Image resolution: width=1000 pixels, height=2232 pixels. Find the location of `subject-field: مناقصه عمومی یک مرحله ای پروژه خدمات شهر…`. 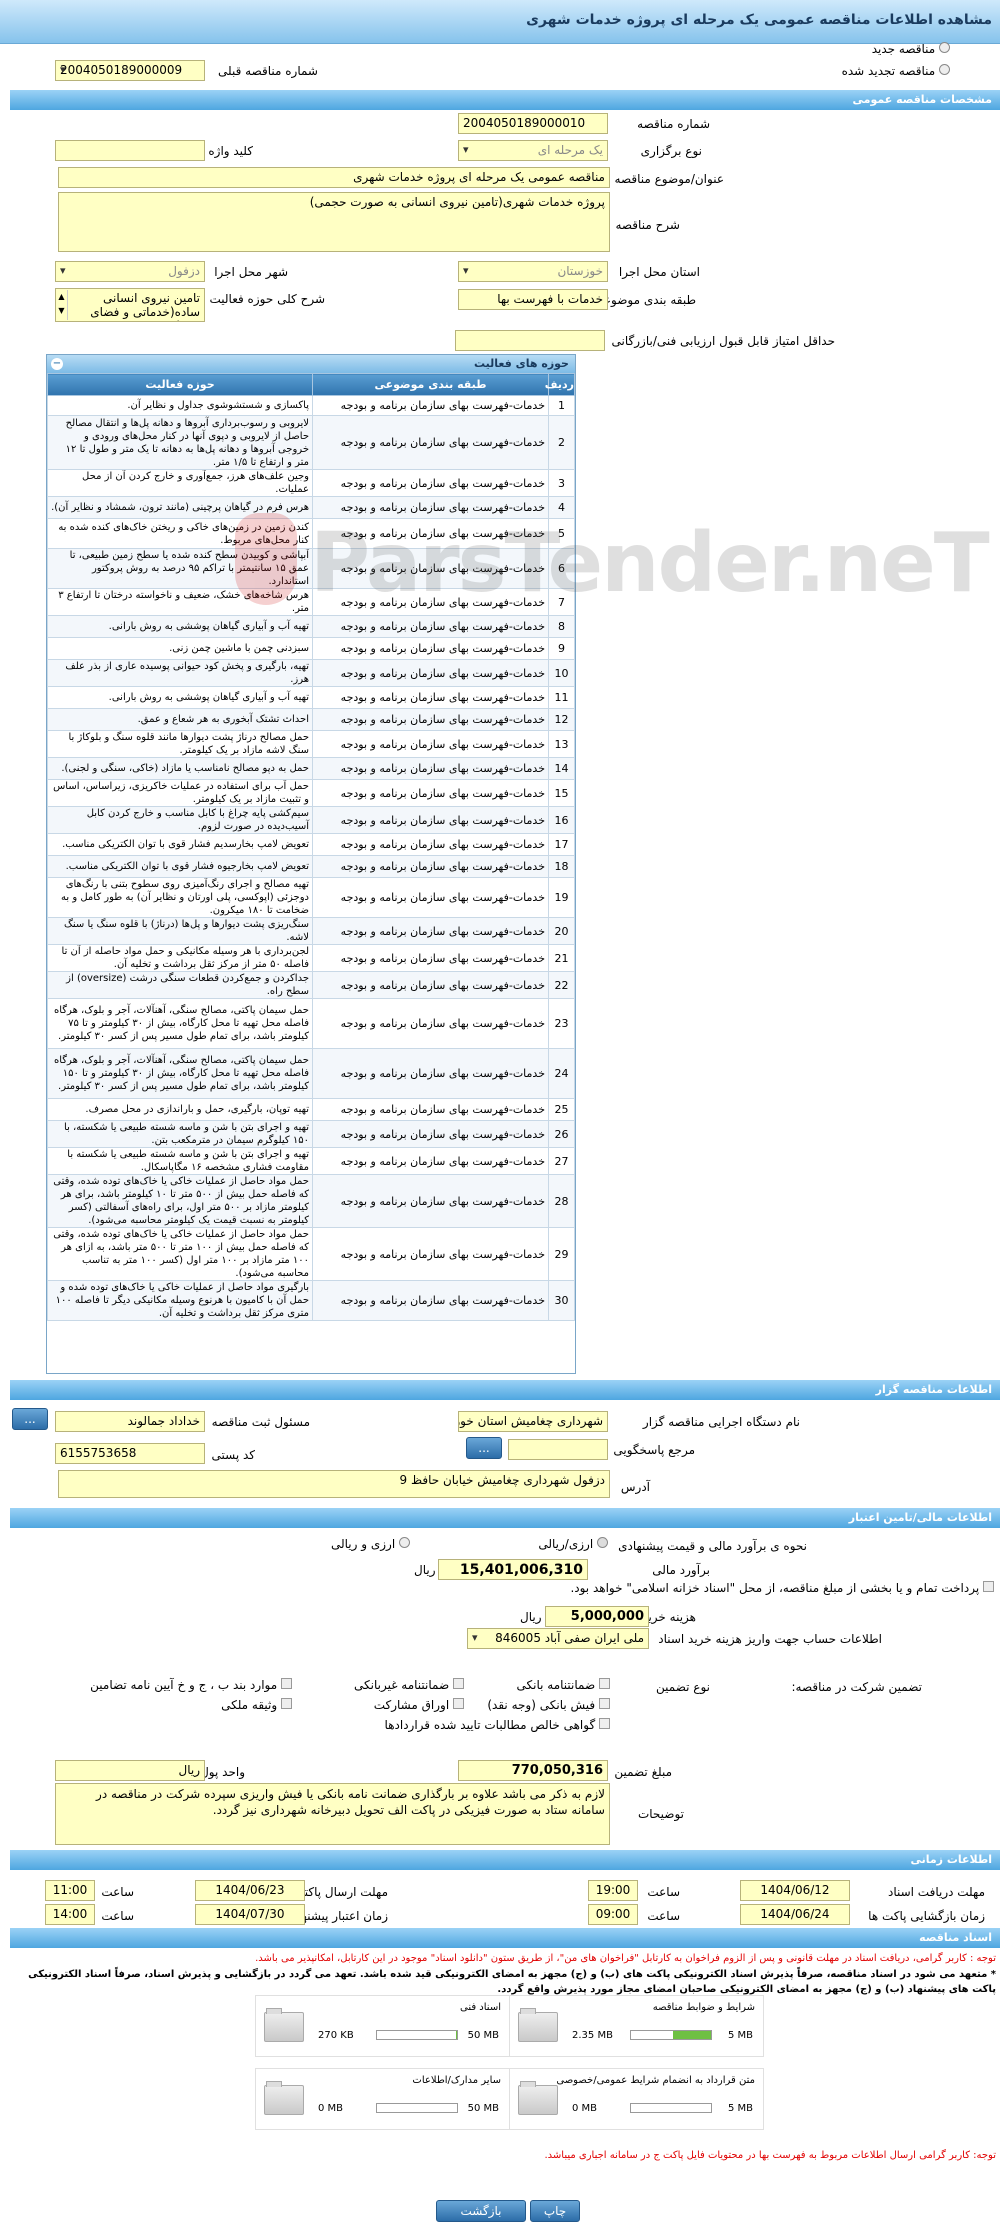

subject-field: مناقصه عمومی یک مرحله ای پروژه خدمات شهر… is located at coordinates (334, 177).